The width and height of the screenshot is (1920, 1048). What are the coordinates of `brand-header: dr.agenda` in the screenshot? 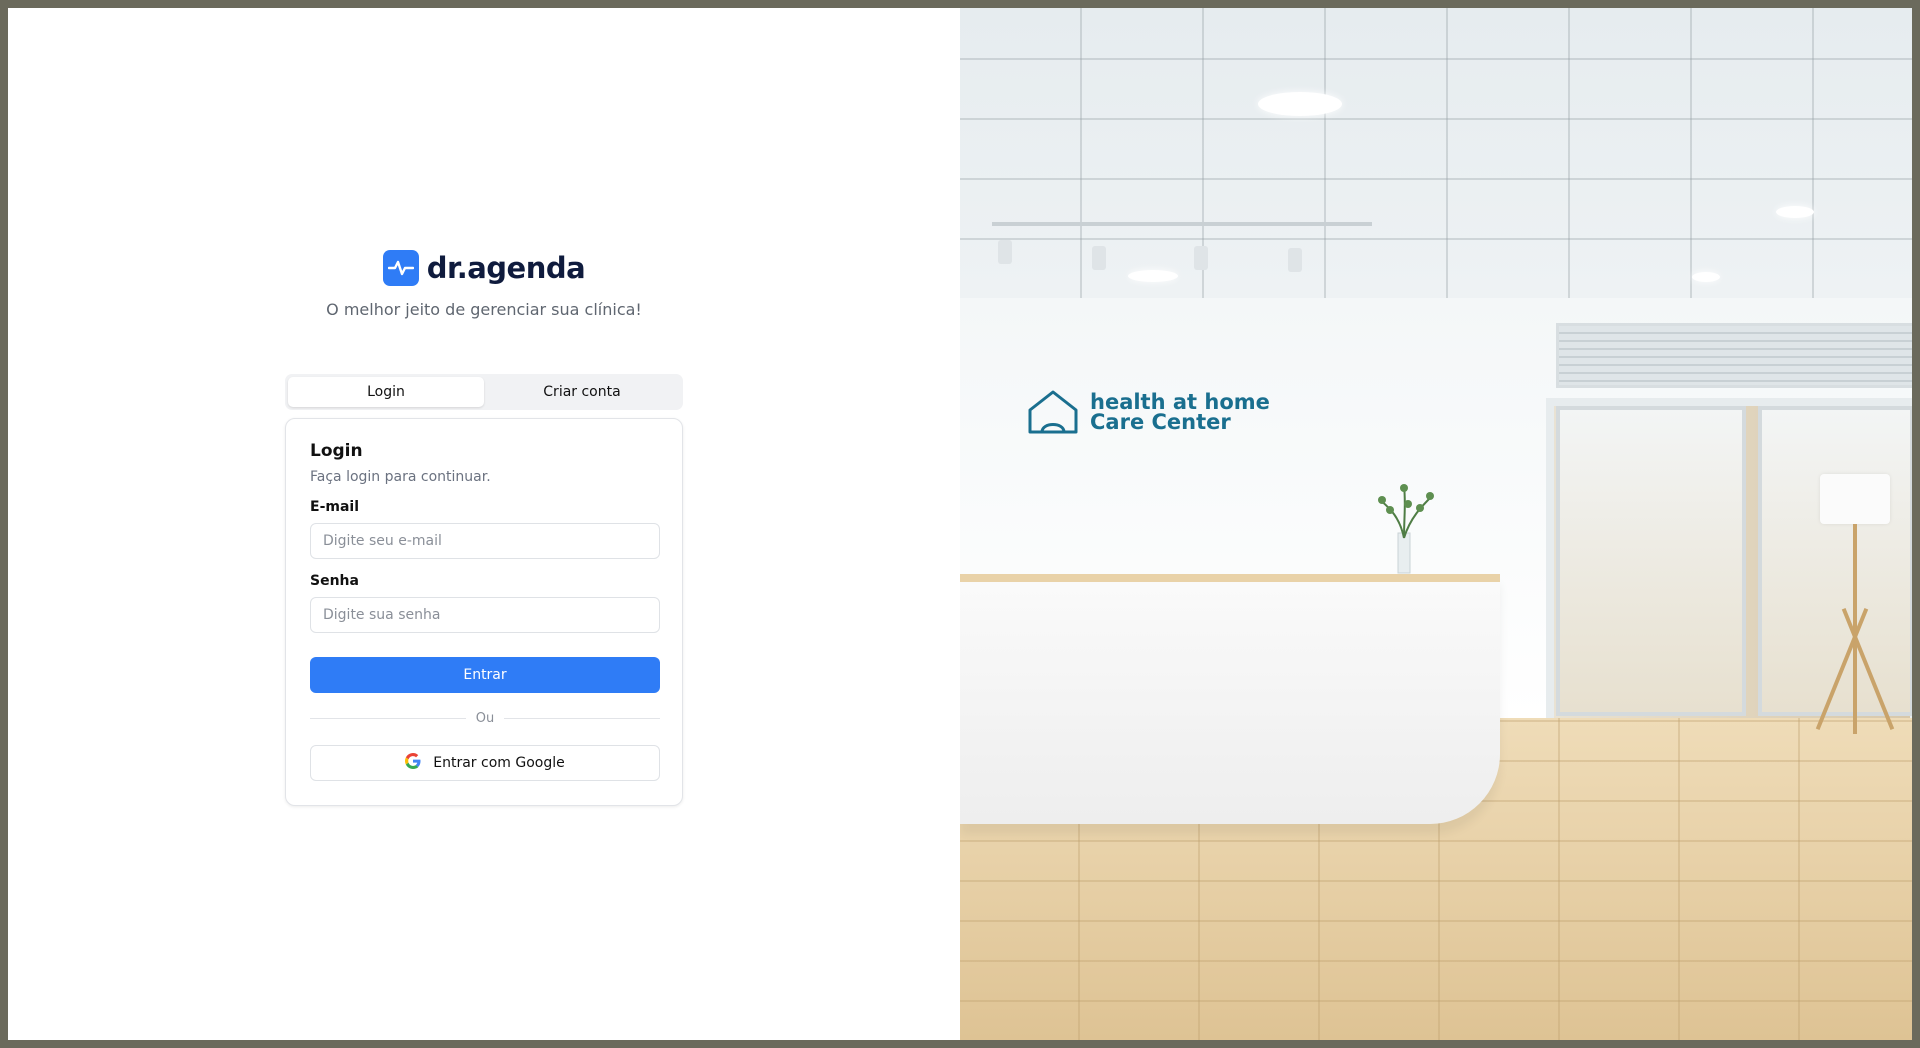 It's located at (484, 268).